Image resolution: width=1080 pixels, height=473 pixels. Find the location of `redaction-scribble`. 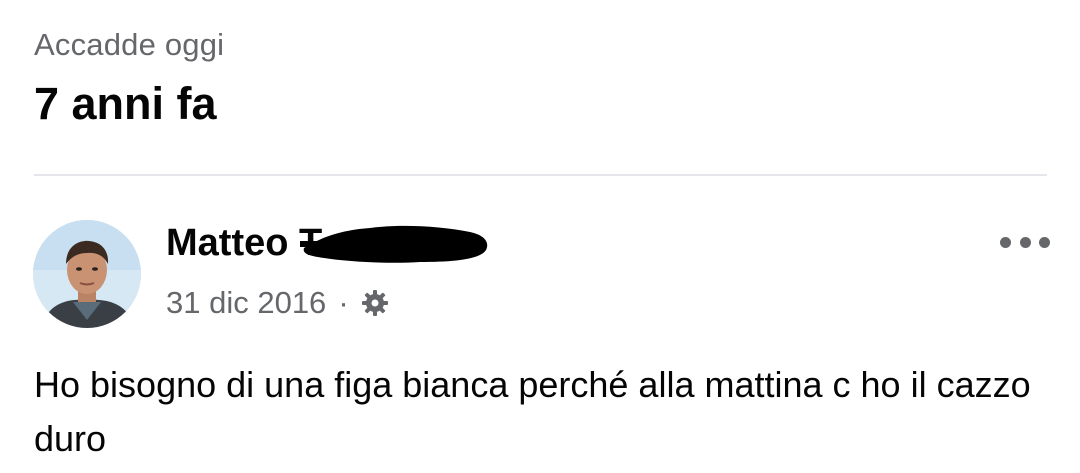

redaction-scribble is located at coordinates (394, 244).